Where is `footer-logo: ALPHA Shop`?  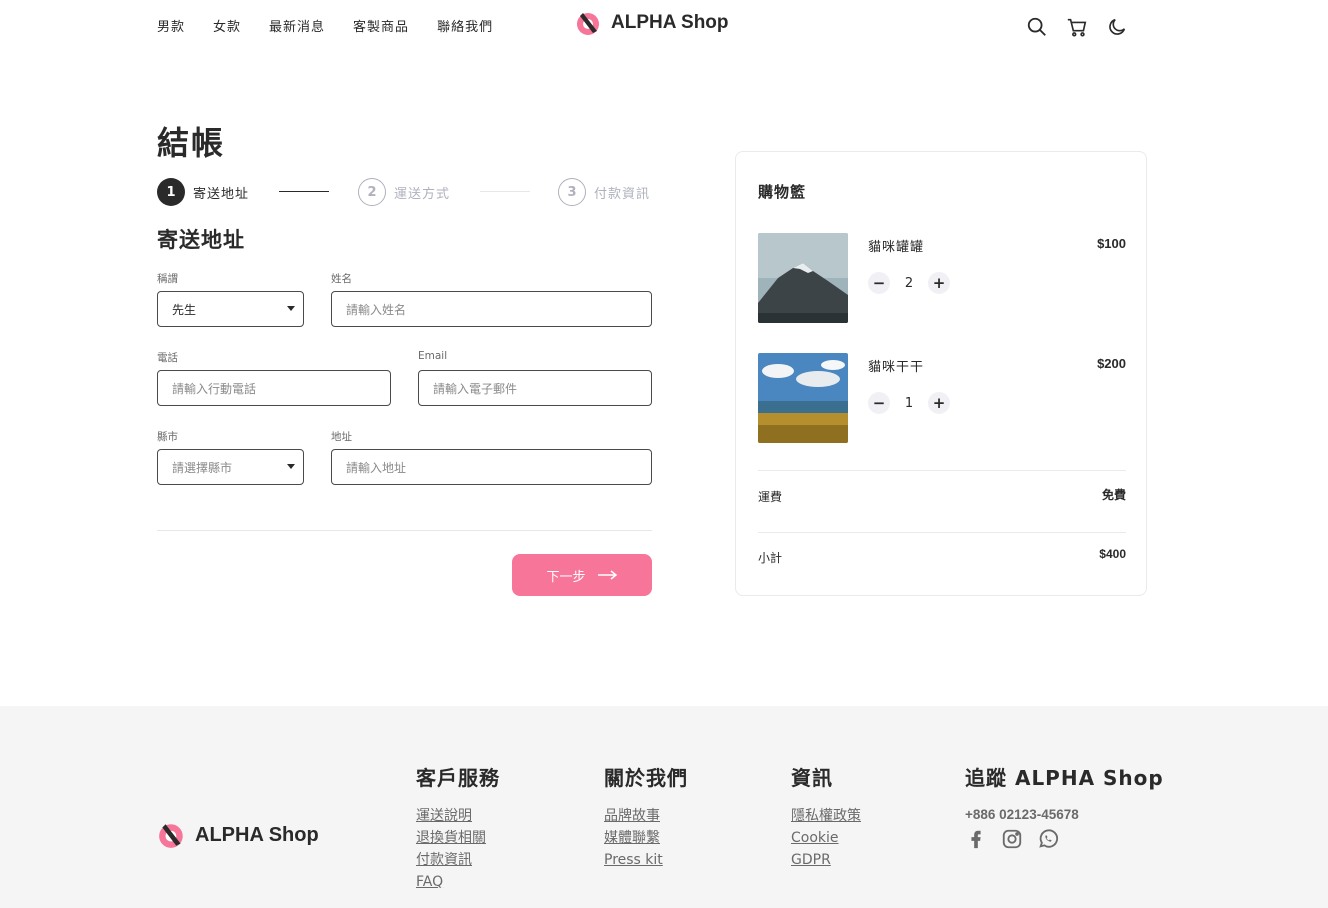 footer-logo: ALPHA Shop is located at coordinates (238, 835).